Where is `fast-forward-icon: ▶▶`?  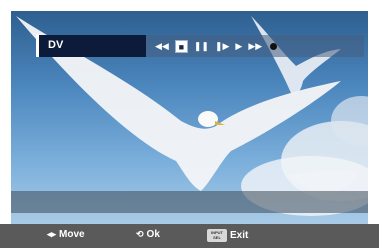
fast-forward-icon: ▶▶ is located at coordinates (255, 46).